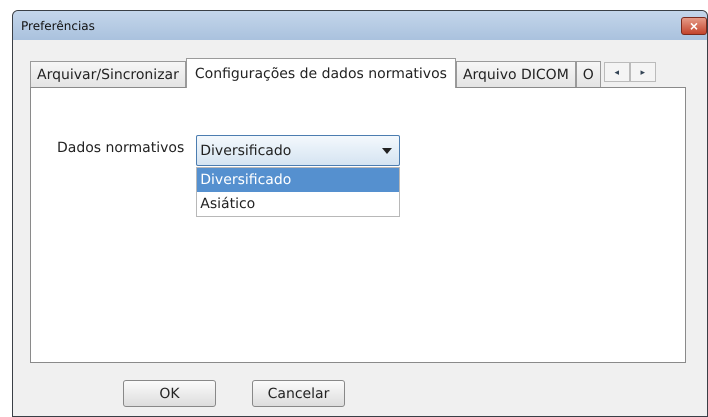 This screenshot has height=417, width=708. Describe the element at coordinates (298, 393) in the screenshot. I see `dialog-button: Cancelar` at that location.